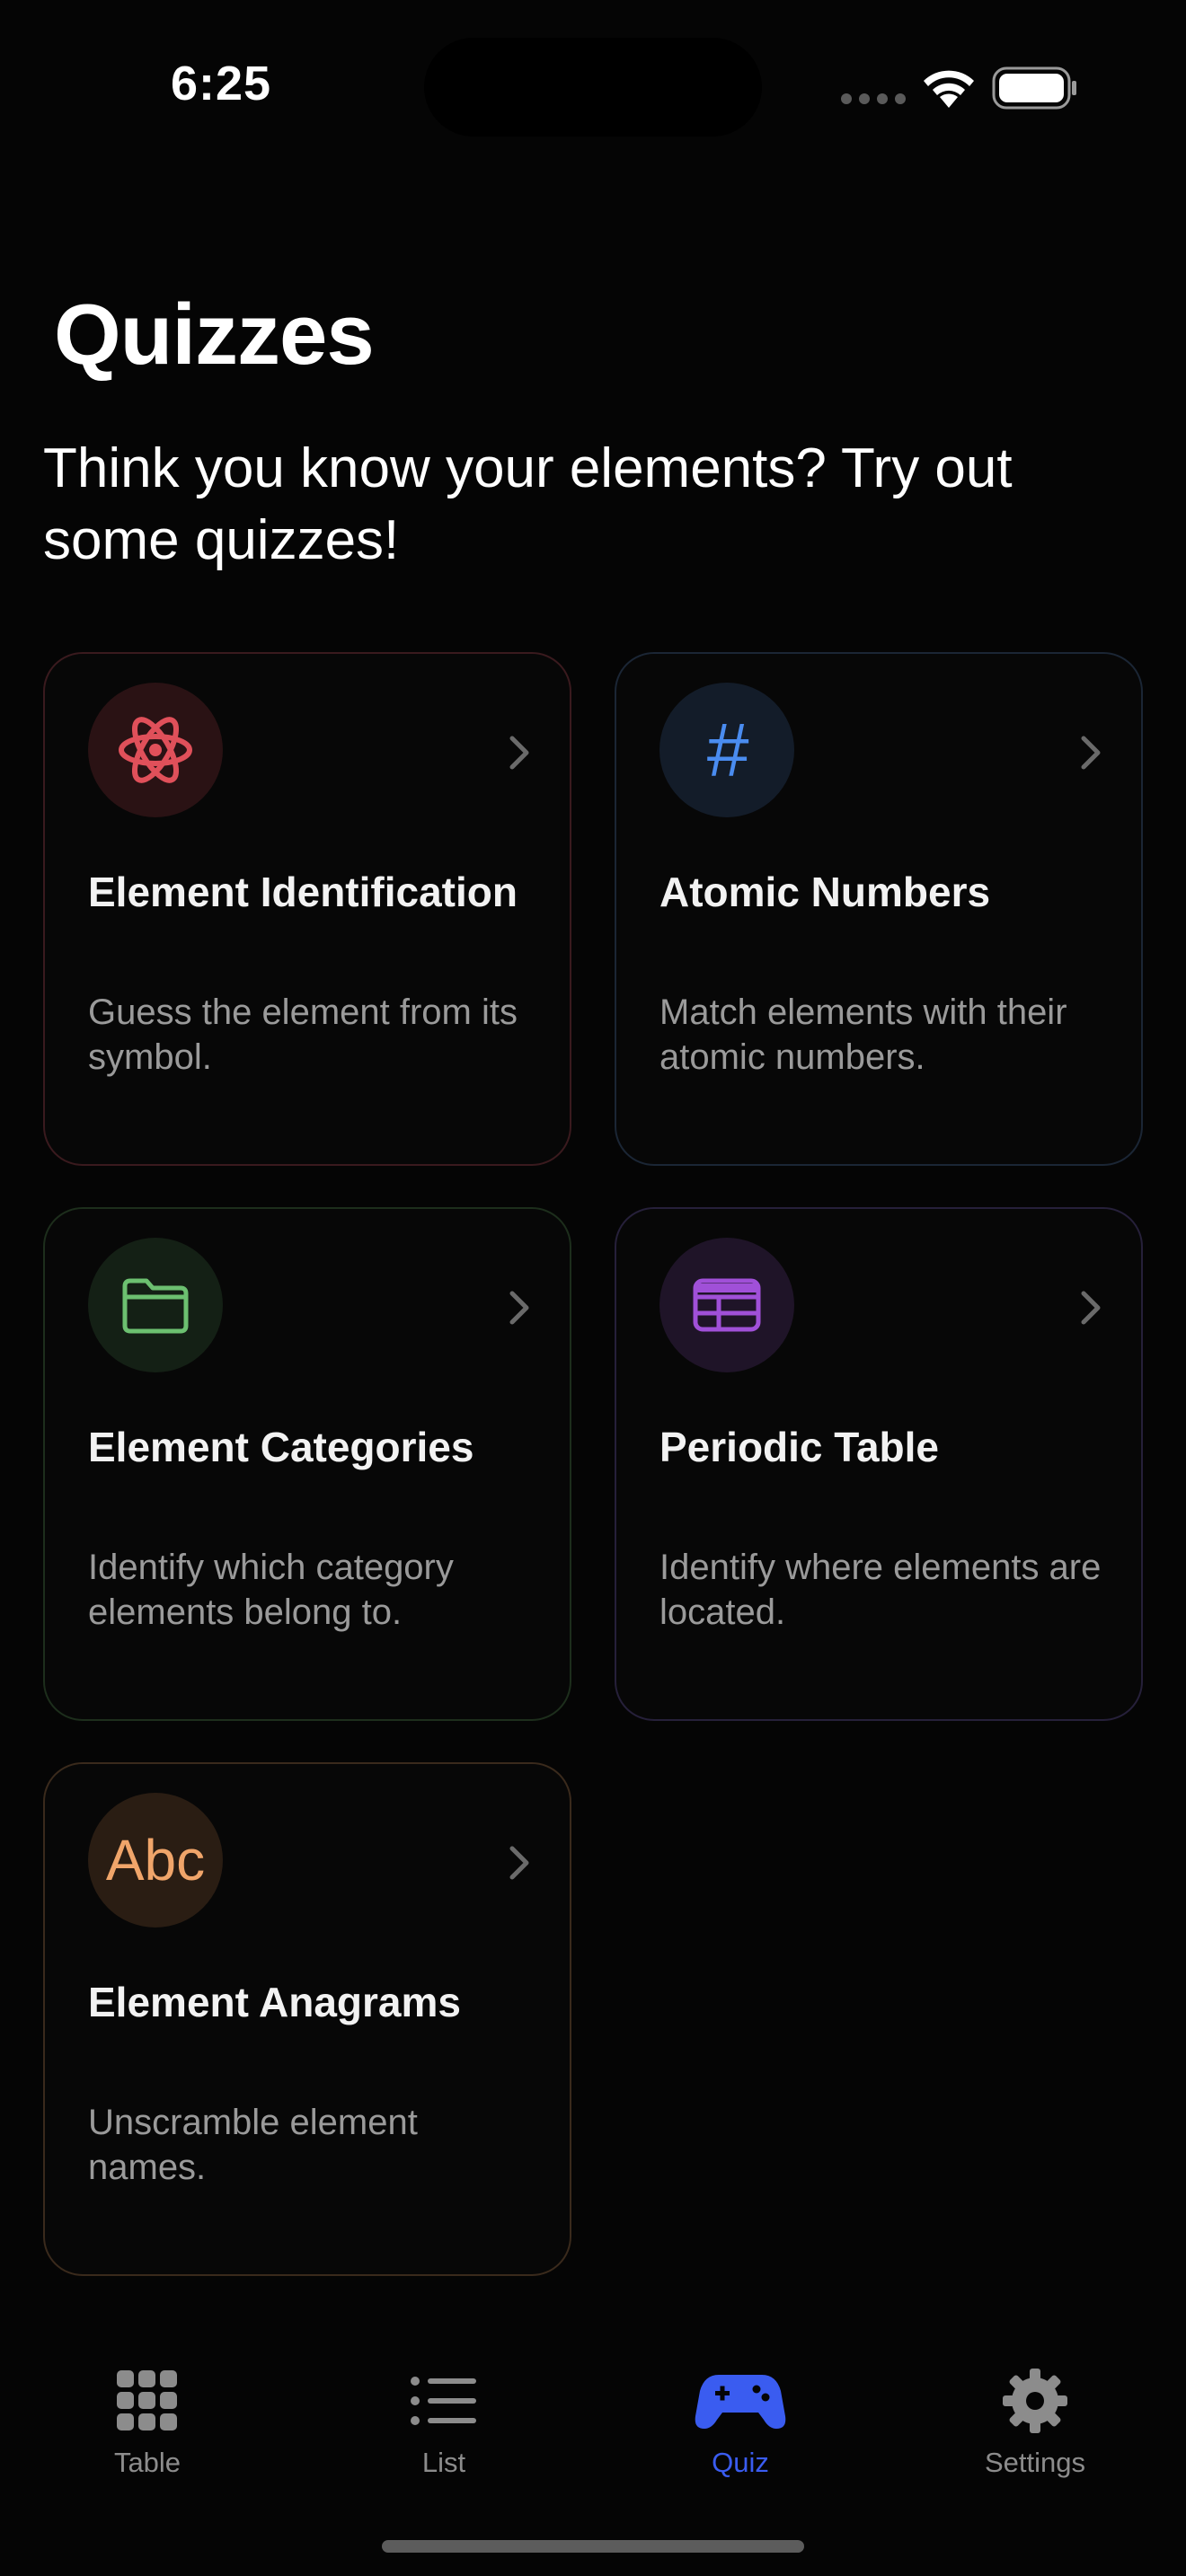 The image size is (1186, 2576). Describe the element at coordinates (444, 2400) in the screenshot. I see `list-icon` at that location.